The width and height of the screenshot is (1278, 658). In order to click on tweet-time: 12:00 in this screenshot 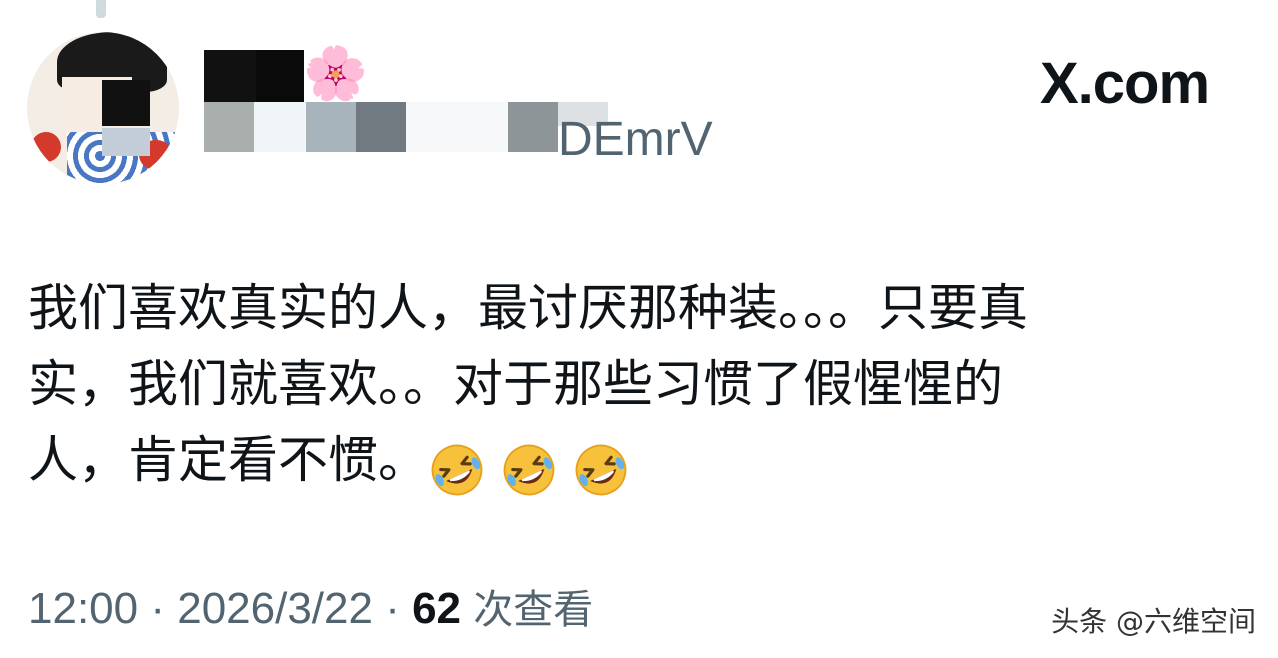, I will do `click(83, 608)`.